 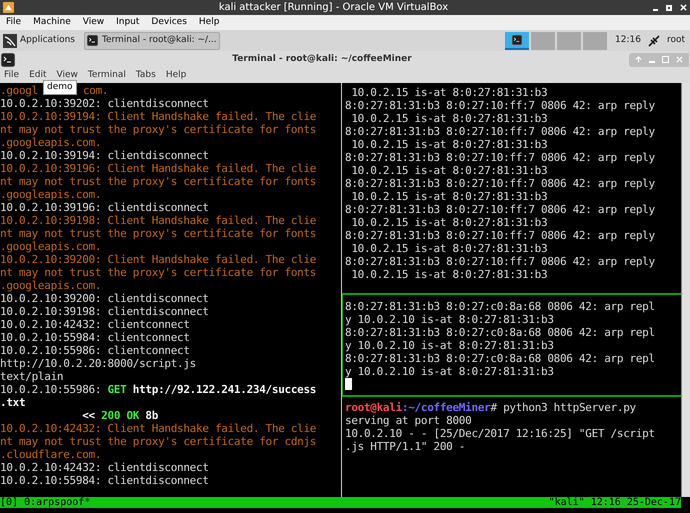 I want to click on clock: 12:16, so click(x=628, y=41).